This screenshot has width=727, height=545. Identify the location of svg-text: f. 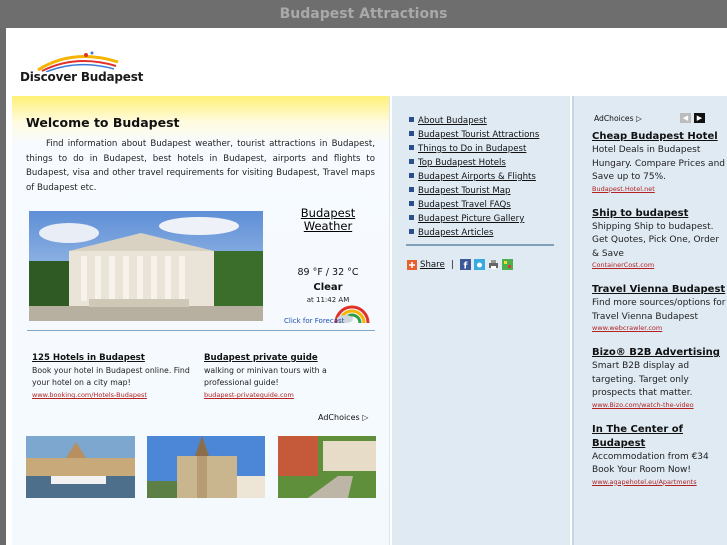
(465, 266).